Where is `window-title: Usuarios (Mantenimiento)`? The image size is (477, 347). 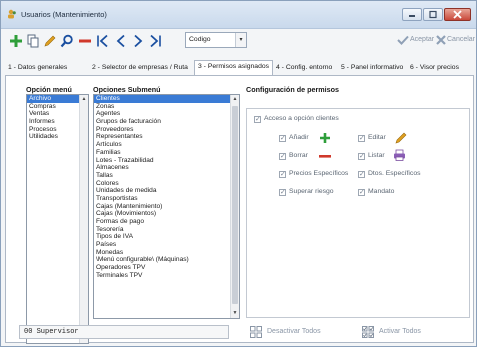 window-title: Usuarios (Mantenimiento) is located at coordinates (64, 14).